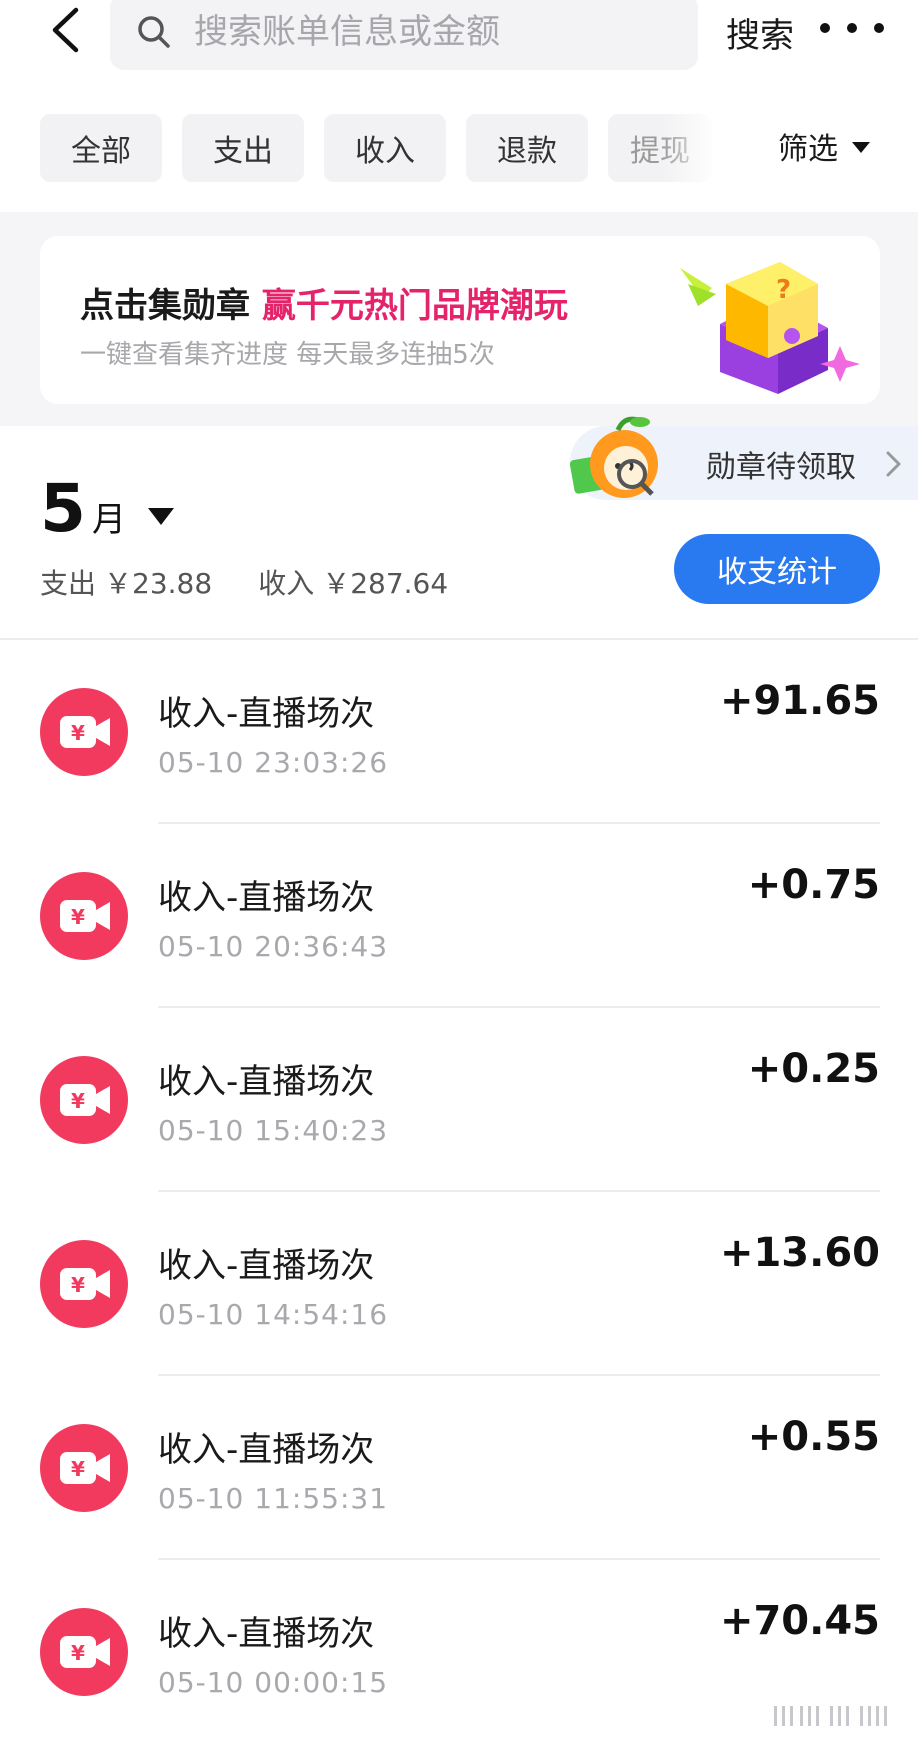 This screenshot has width=918, height=1739. What do you see at coordinates (781, 467) in the screenshot?
I see `medal-claim-label: 勋章待领取` at bounding box center [781, 467].